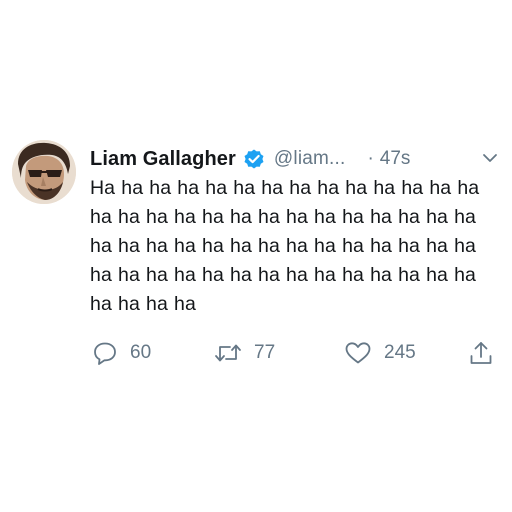 Image resolution: width=512 pixels, height=512 pixels. Describe the element at coordinates (141, 352) in the screenshot. I see `reply-count: 60` at that location.